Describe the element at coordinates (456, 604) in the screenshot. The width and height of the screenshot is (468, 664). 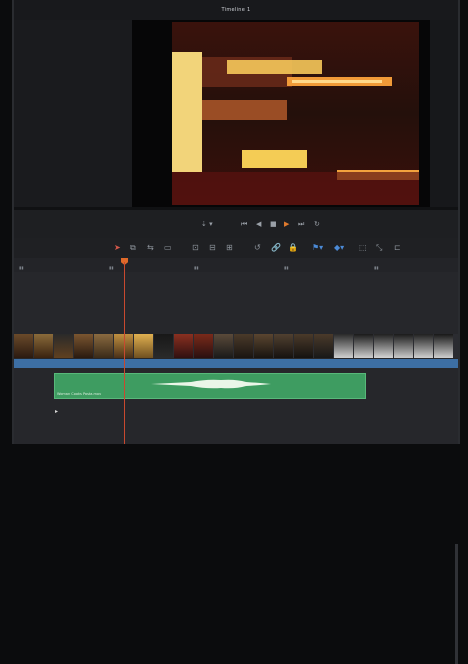
I see `timeline-scrollbar` at that location.